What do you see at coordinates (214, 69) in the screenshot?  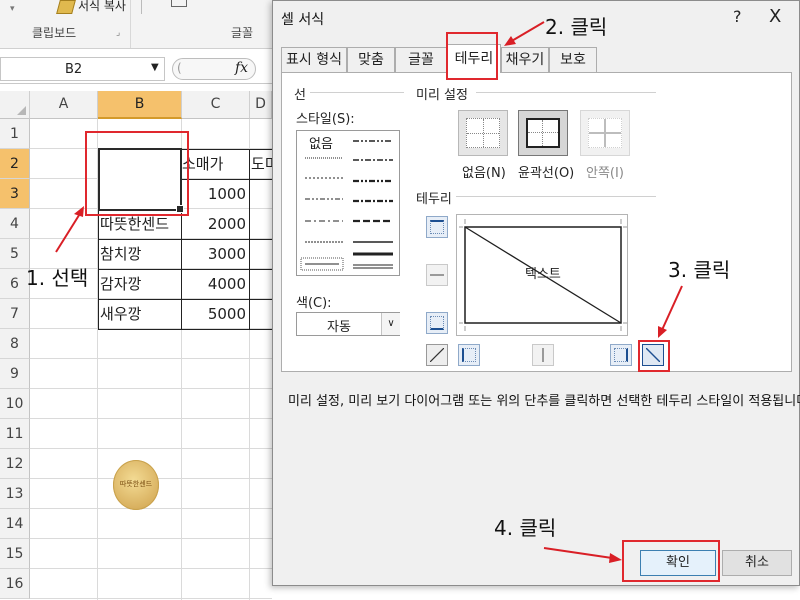 I see `insert-function-button: ( fx` at bounding box center [214, 69].